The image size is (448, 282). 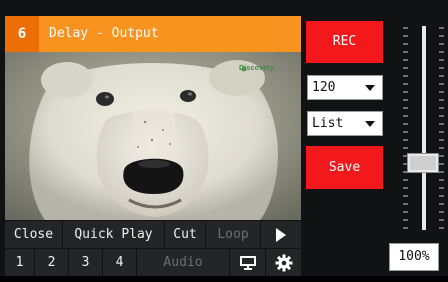 I want to click on mode-select: List, so click(x=345, y=123).